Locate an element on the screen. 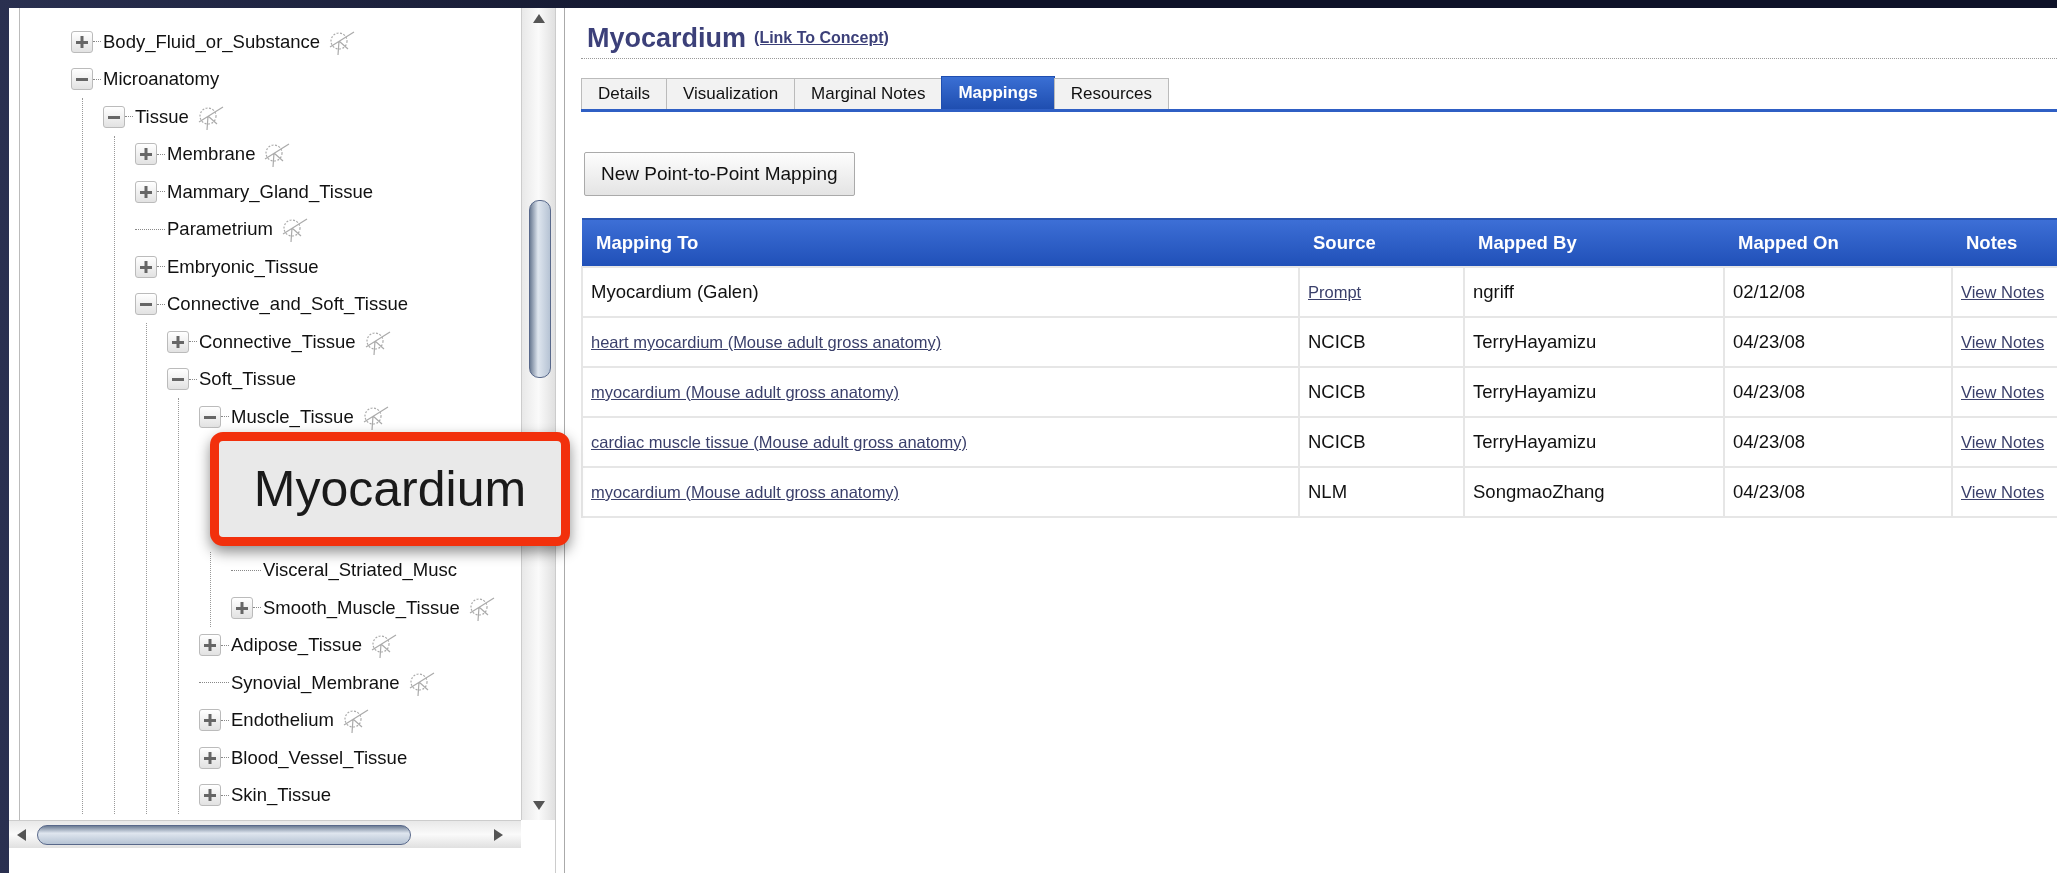  scroll-left-icon is located at coordinates (21, 835).